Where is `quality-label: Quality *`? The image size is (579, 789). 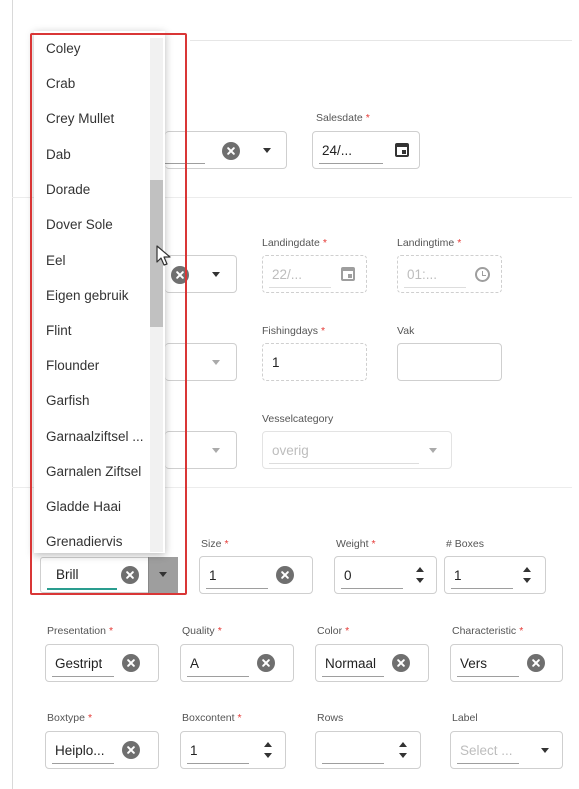 quality-label: Quality * is located at coordinates (202, 631).